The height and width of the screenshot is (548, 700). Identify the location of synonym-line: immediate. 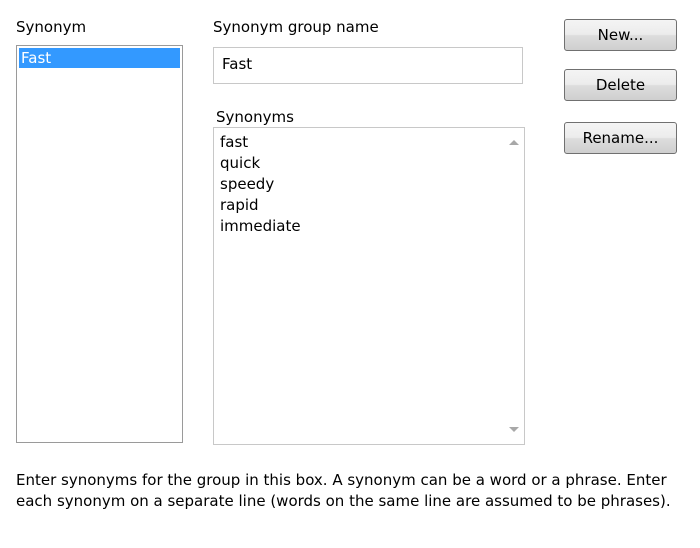
(260, 226).